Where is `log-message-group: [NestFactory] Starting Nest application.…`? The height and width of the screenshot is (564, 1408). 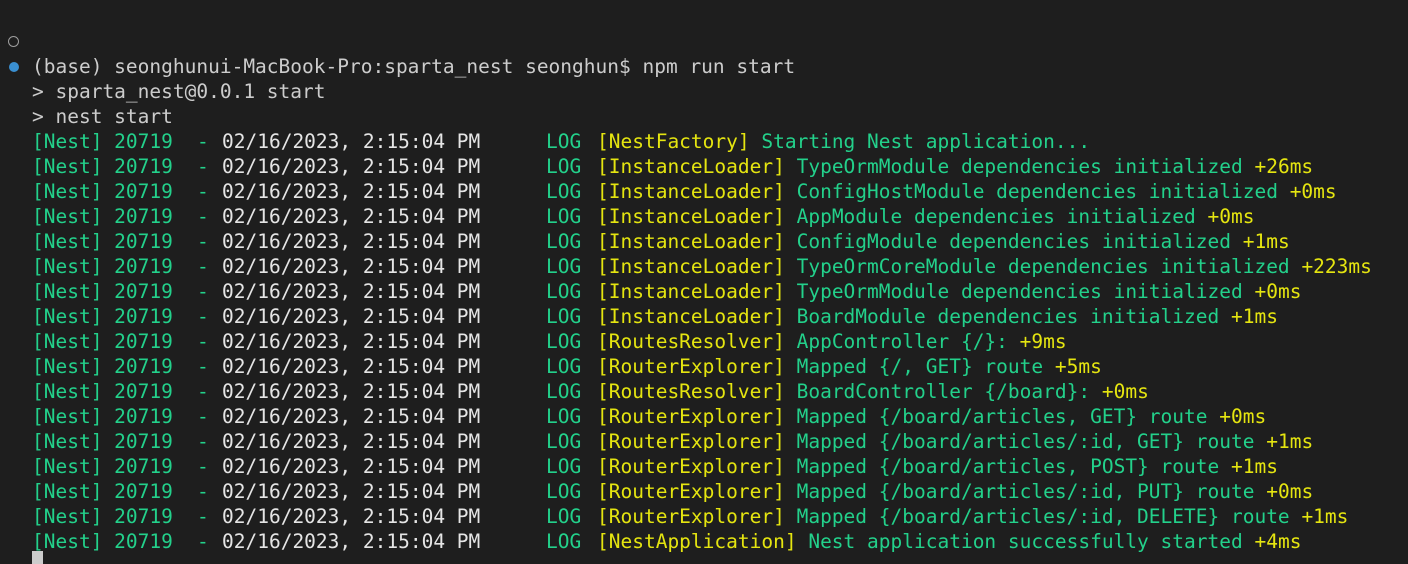 log-message-group: [NestFactory] Starting Nest application.… is located at coordinates (843, 141).